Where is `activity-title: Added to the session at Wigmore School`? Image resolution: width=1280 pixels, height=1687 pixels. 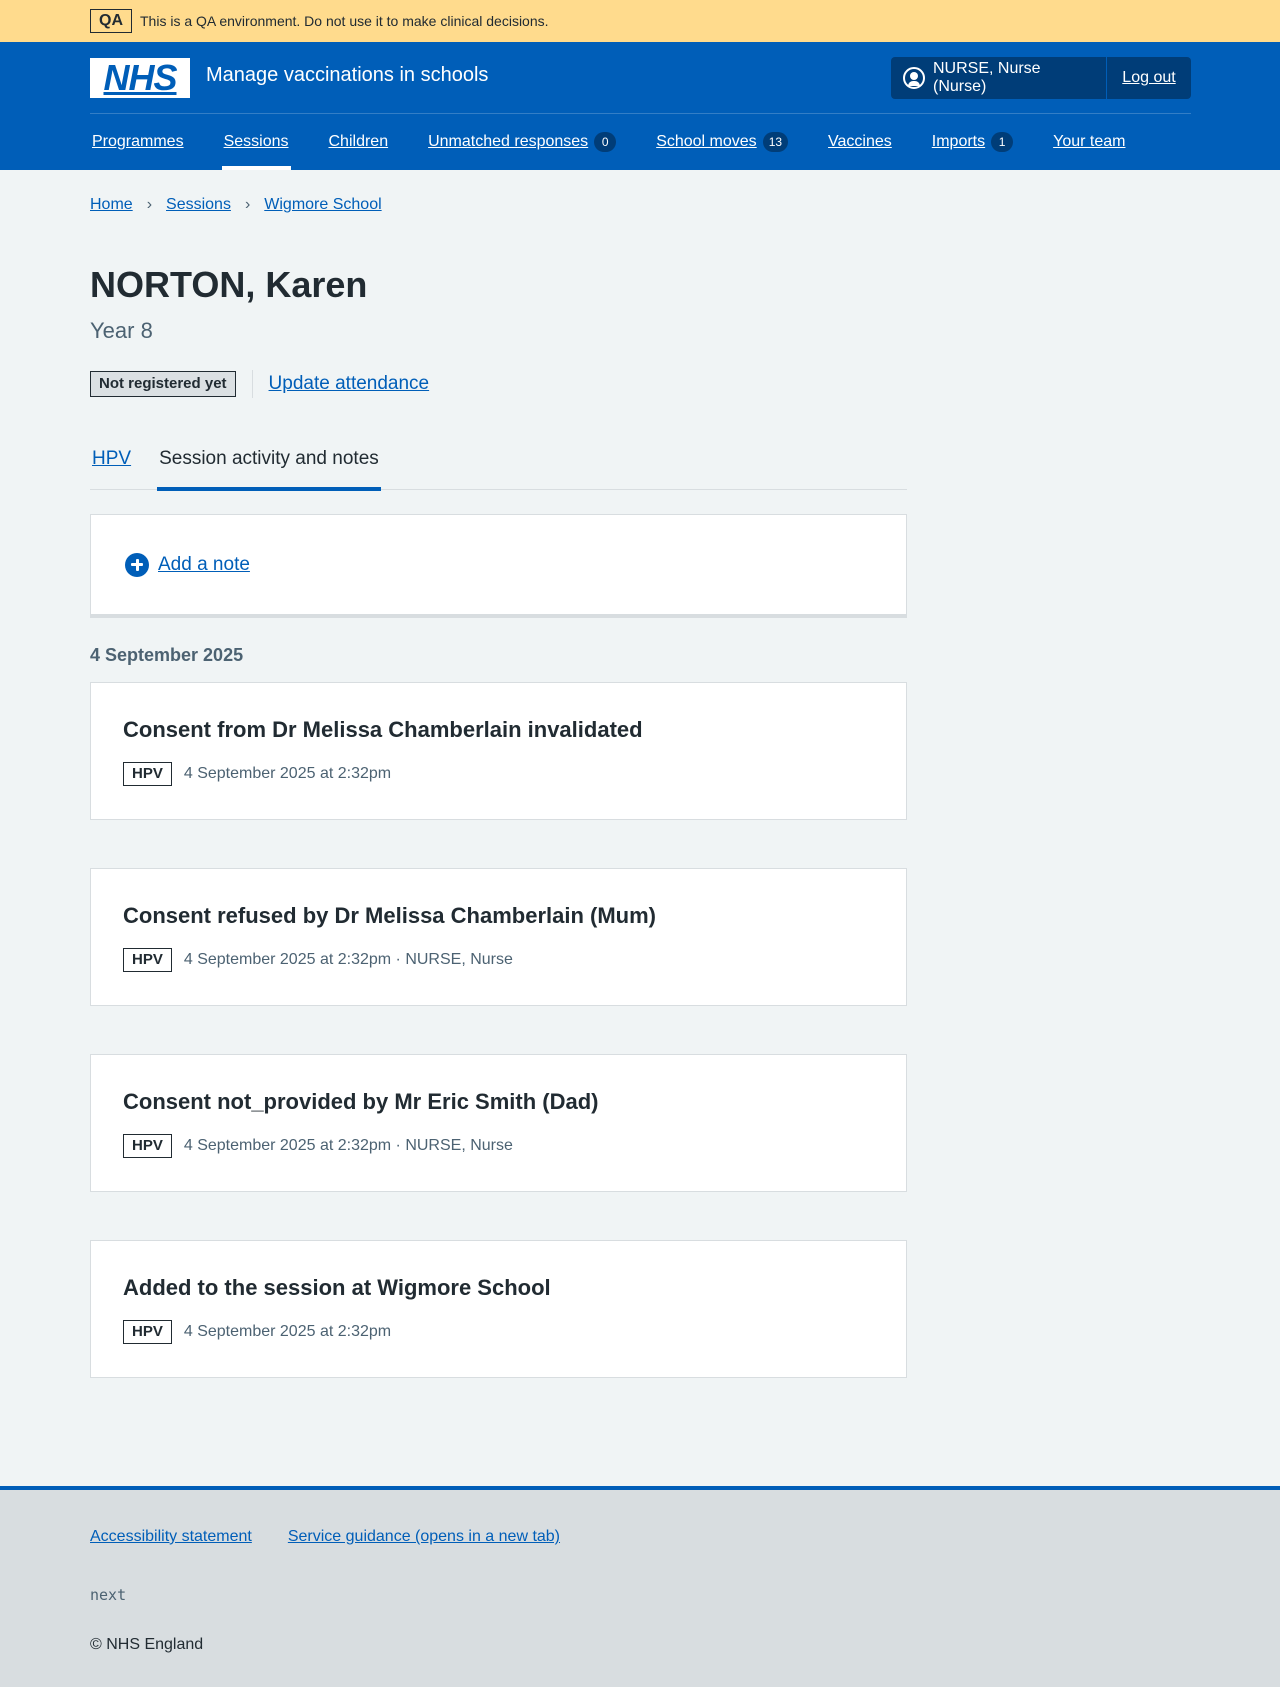
activity-title: Added to the session at Wigmore School is located at coordinates (337, 1287).